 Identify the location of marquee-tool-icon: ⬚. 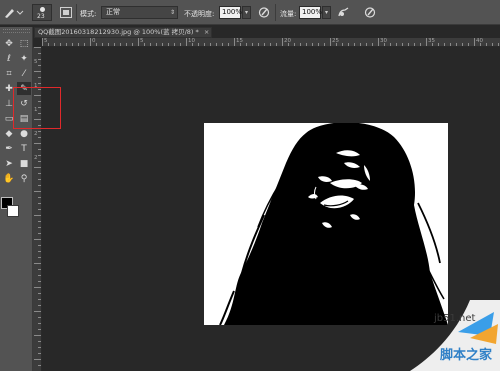
(24, 43).